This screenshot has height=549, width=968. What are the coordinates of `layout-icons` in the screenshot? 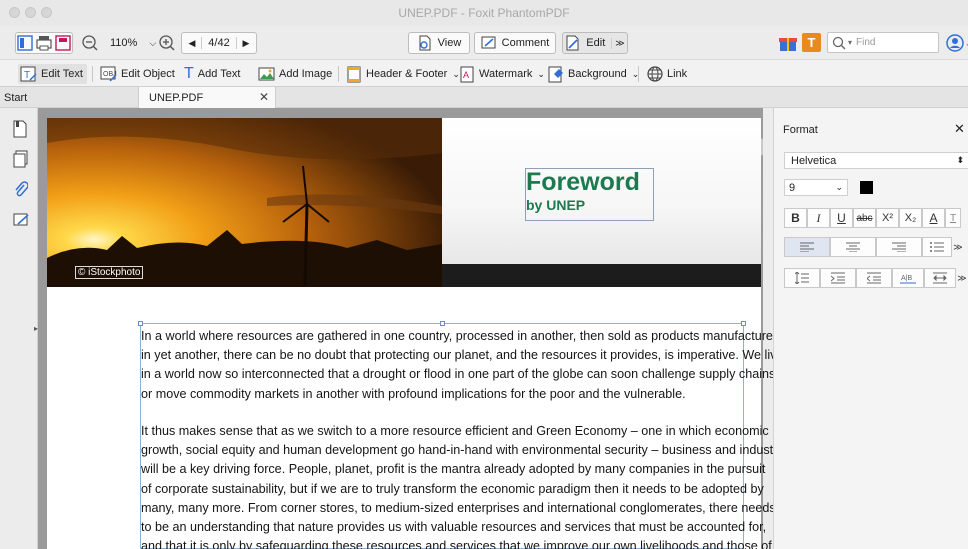 It's located at (44, 43).